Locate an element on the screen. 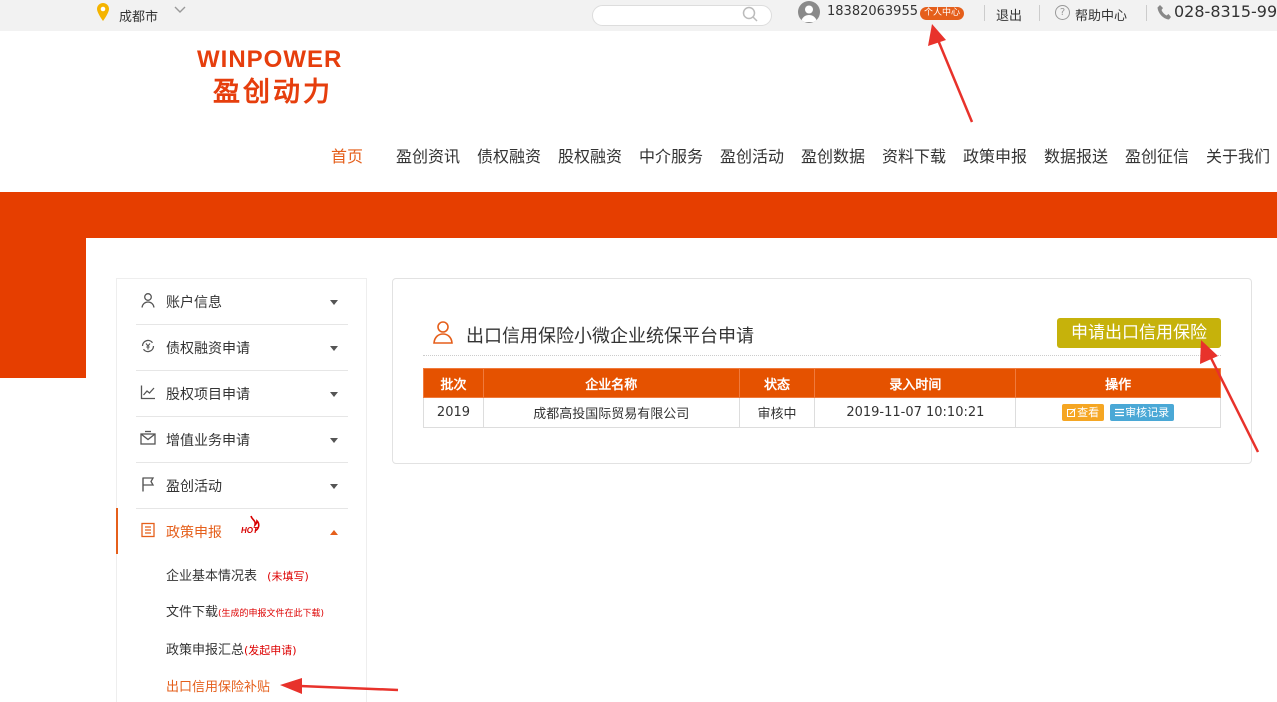  chevron-up-icon is located at coordinates (334, 532).